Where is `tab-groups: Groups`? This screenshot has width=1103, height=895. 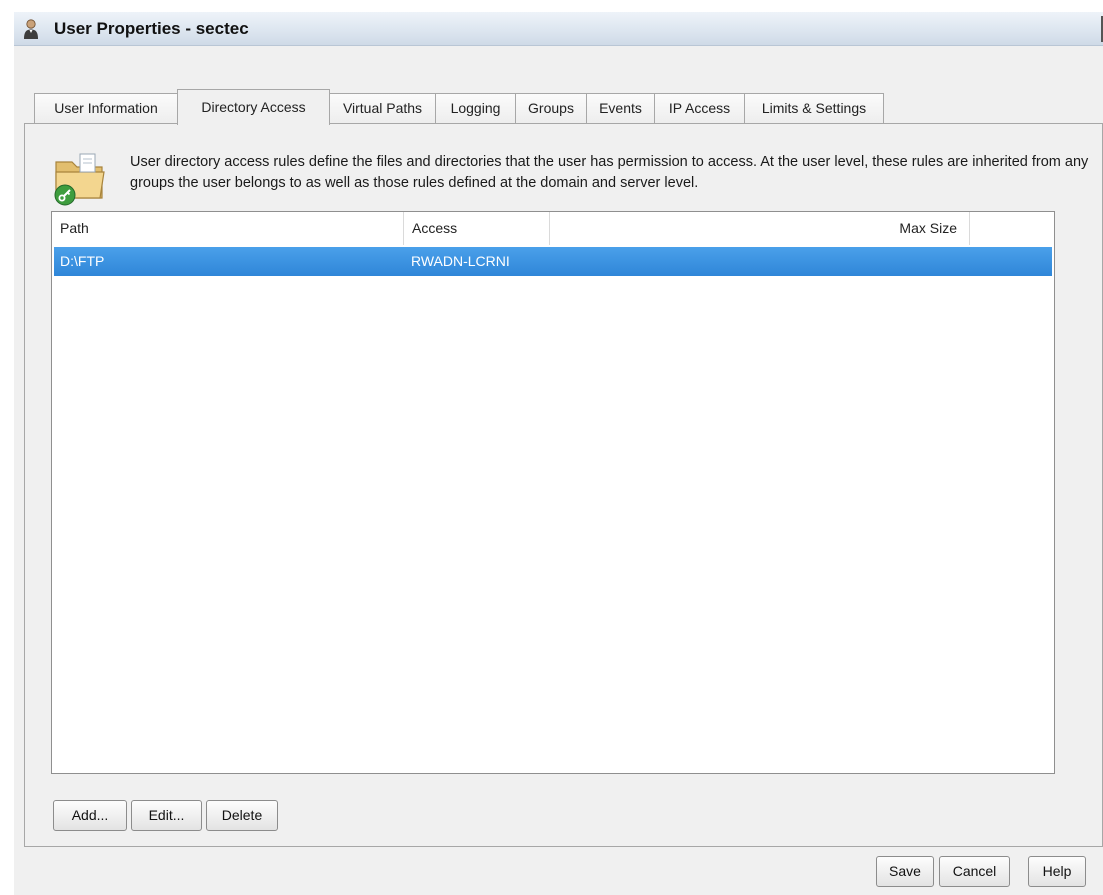 tab-groups: Groups is located at coordinates (551, 108).